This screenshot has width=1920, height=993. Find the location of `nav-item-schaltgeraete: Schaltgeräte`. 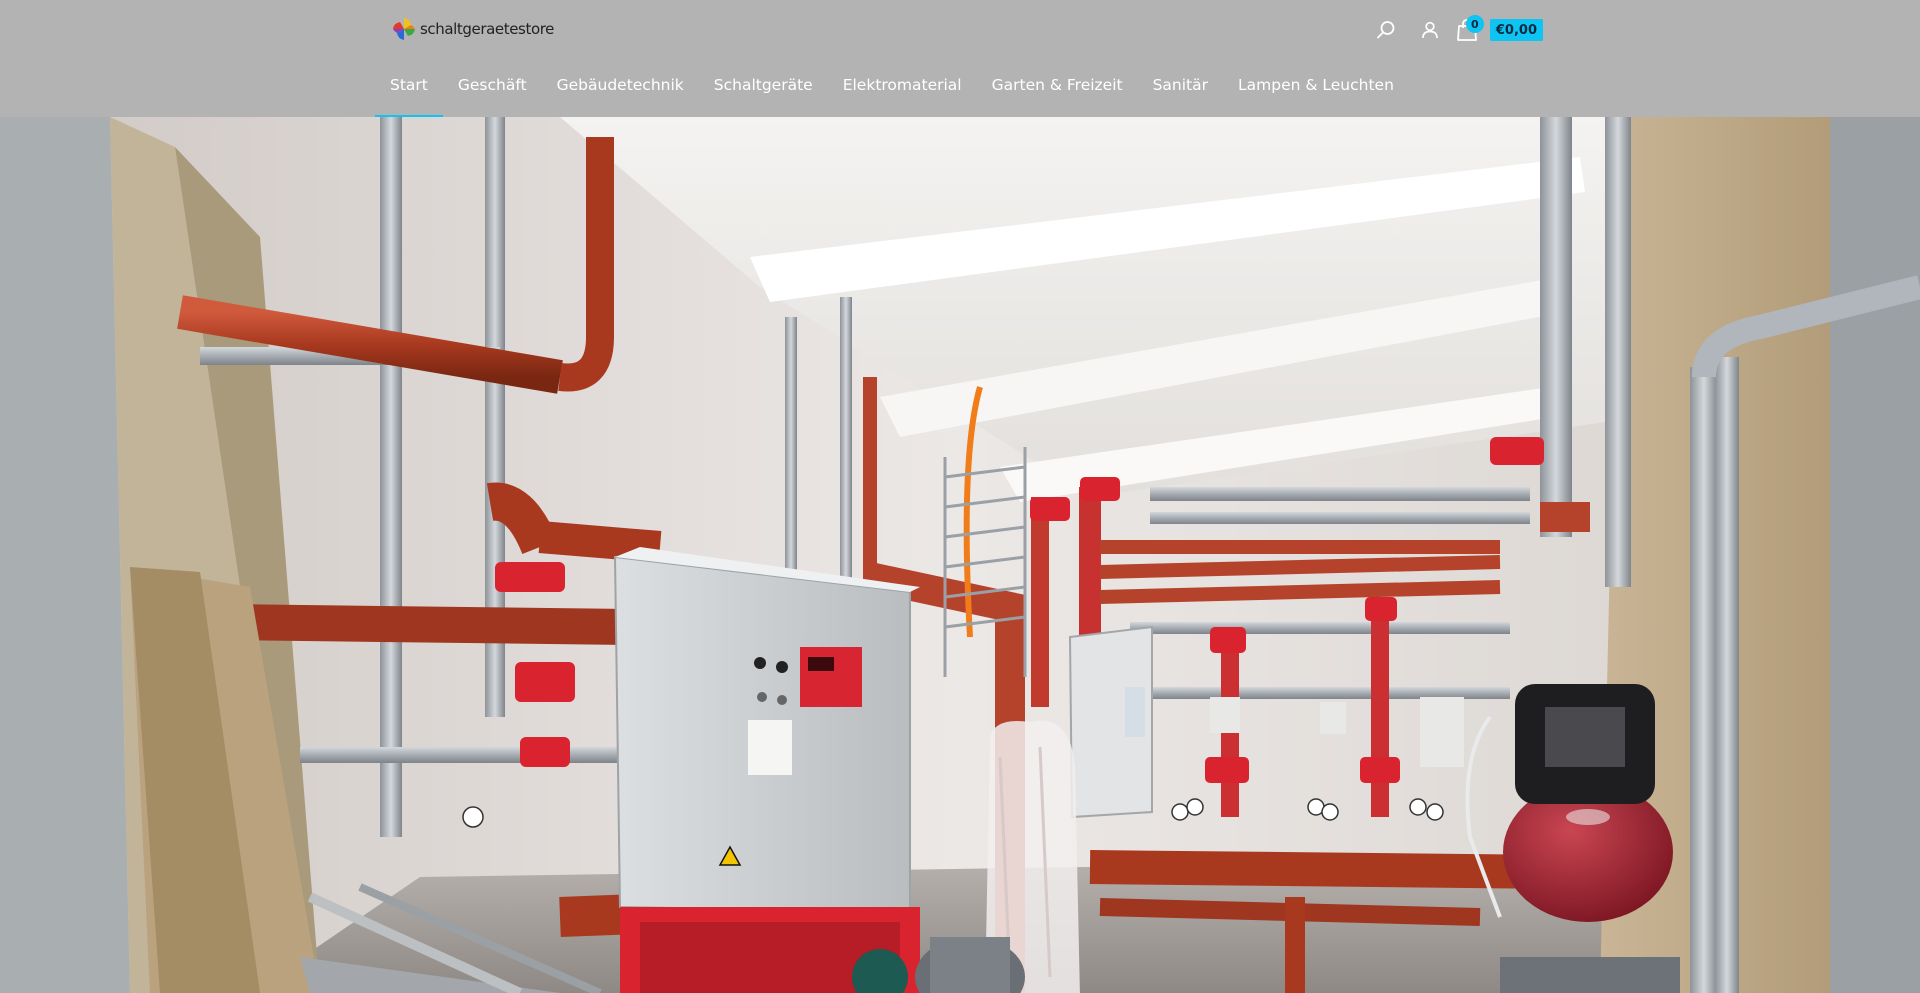

nav-item-schaltgeraete: Schaltgeräte is located at coordinates (763, 91).